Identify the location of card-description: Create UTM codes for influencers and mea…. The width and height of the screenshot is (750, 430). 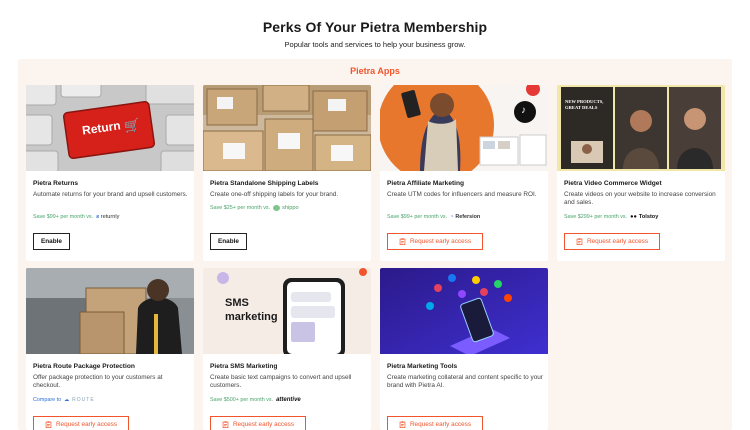
(462, 194).